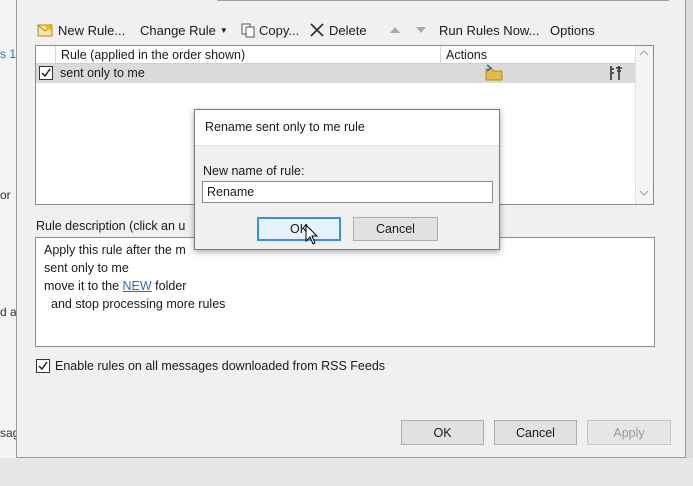 The height and width of the screenshot is (486, 693). I want to click on rule-description-label: Rule description (click an u, so click(111, 226).